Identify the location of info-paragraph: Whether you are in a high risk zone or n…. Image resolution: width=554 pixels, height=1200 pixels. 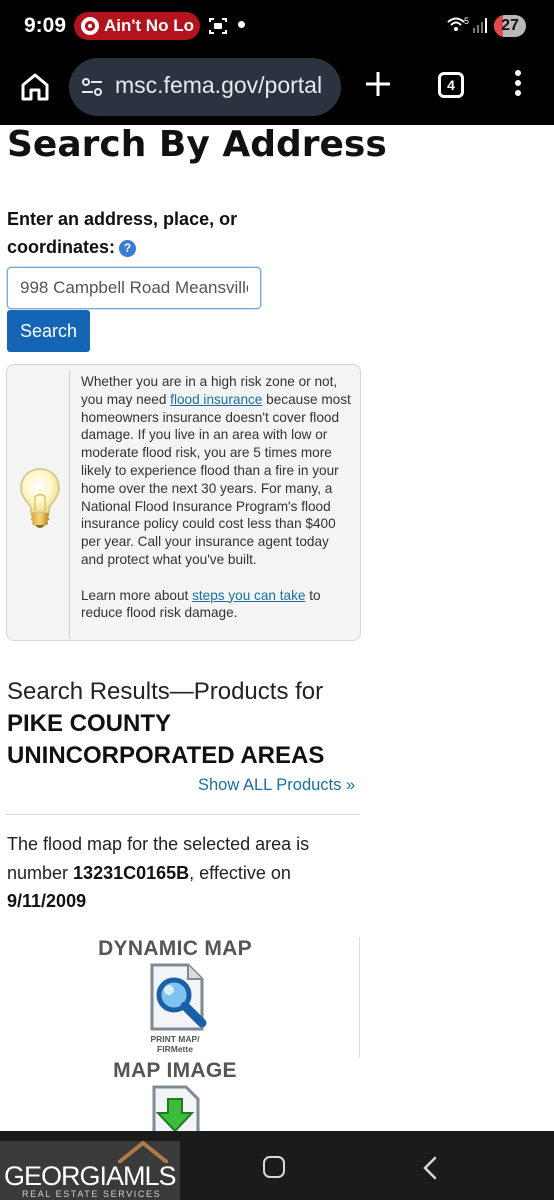
(216, 470).